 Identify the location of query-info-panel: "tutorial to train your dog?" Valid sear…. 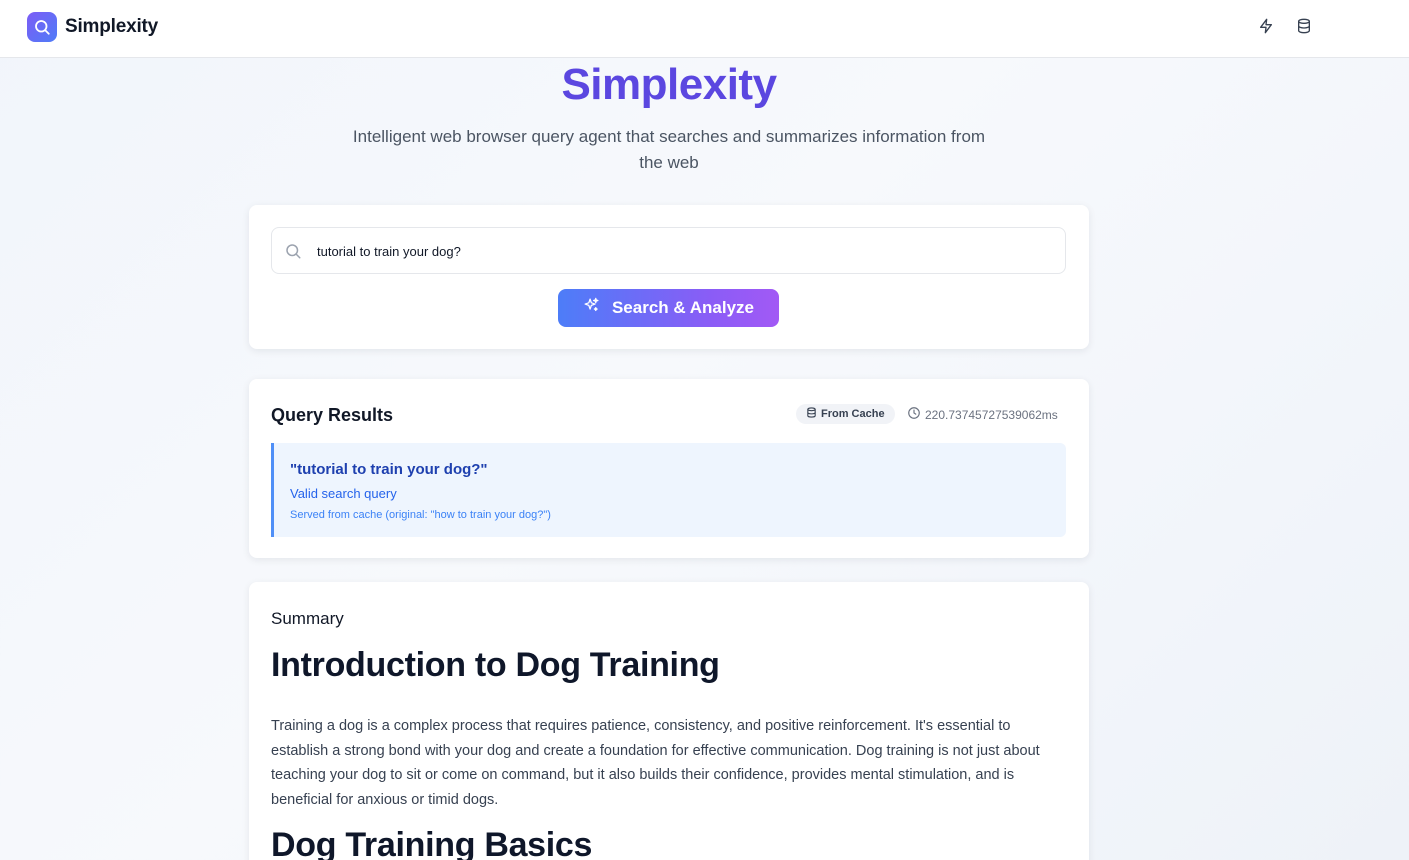
(668, 490).